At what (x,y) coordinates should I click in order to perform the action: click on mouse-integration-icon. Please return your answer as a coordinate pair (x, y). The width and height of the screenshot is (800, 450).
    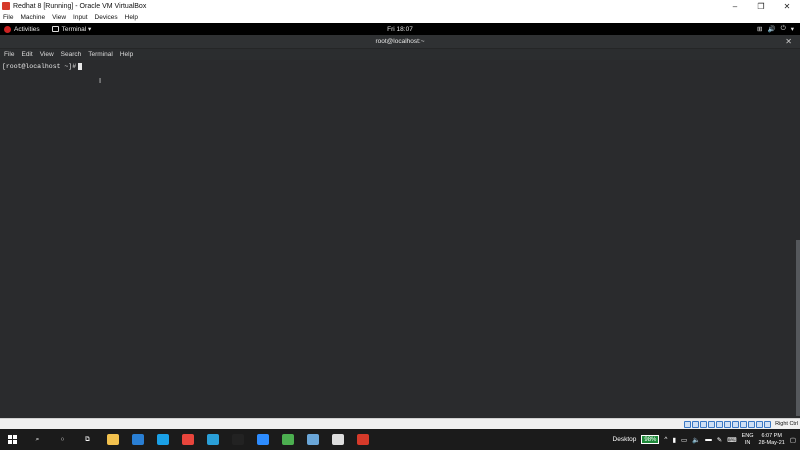
    Looking at the image, I should click on (760, 424).